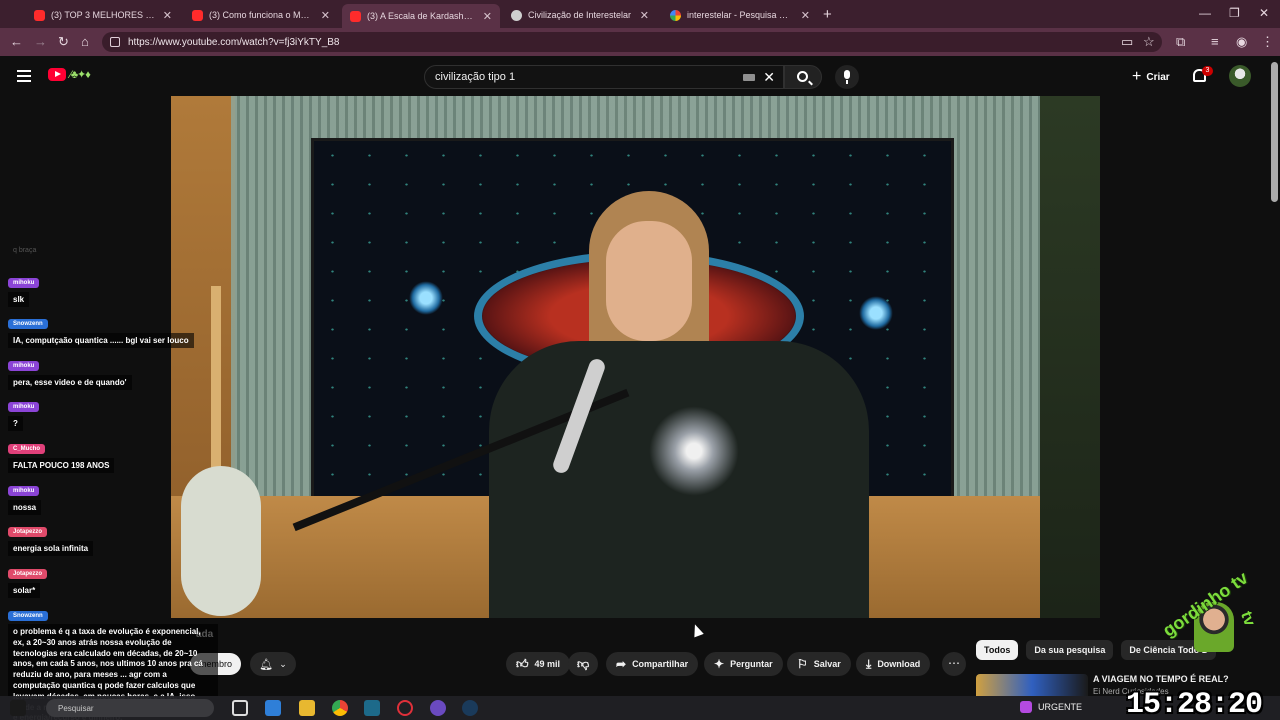 Image resolution: width=1280 pixels, height=720 pixels. I want to click on ask-button: ✦ Perguntar, so click(743, 664).